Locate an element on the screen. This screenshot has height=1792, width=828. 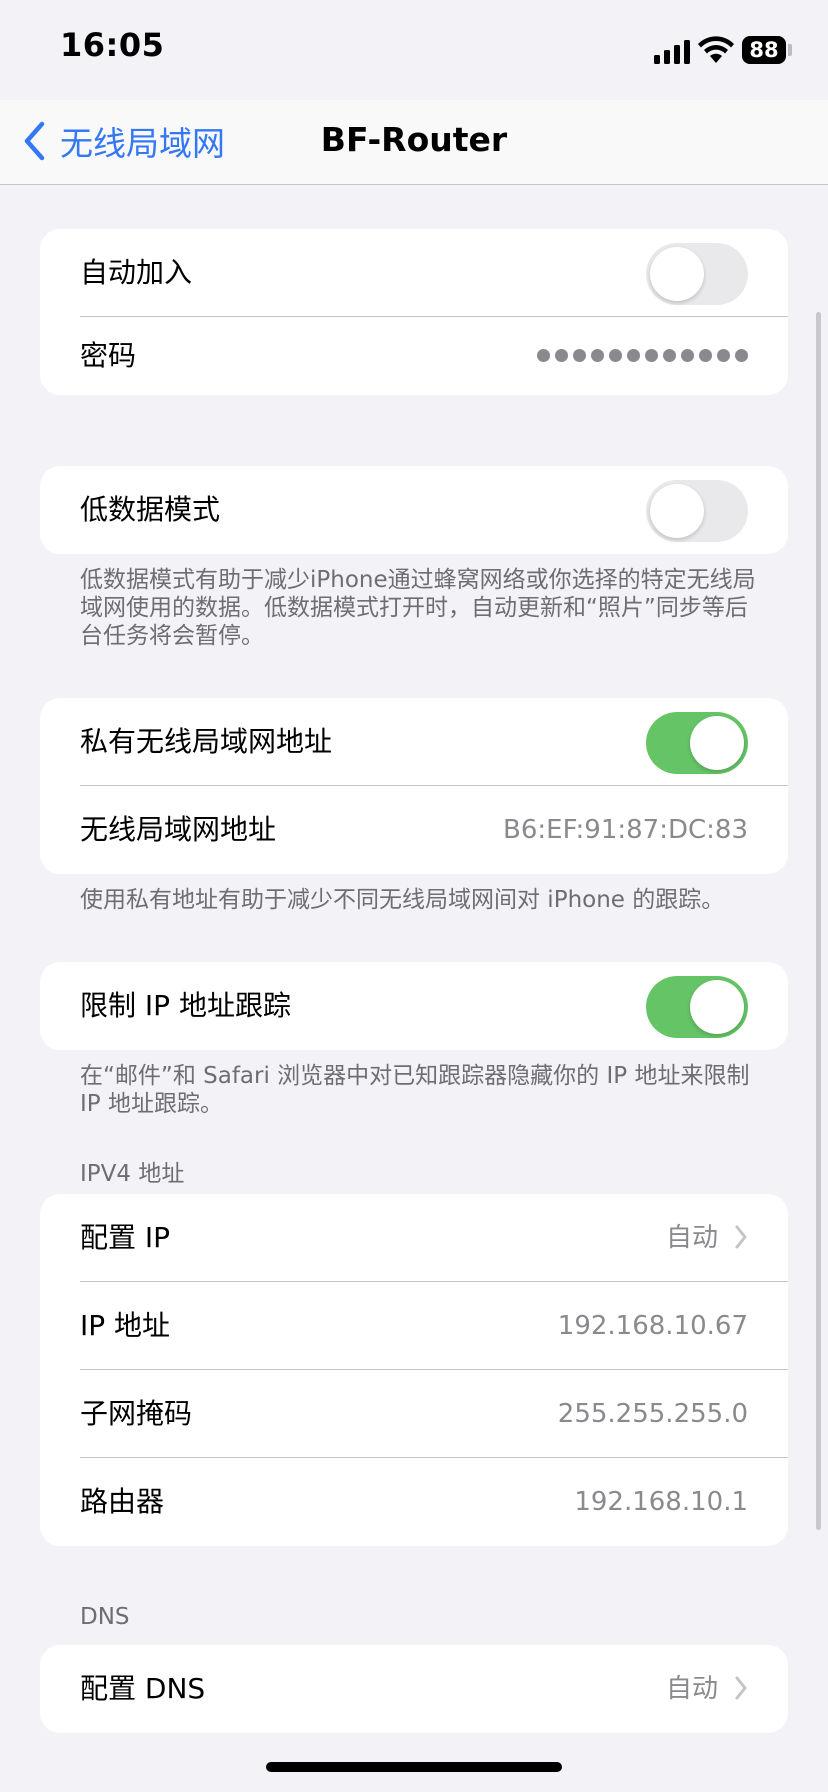
wifi-address-row: 无线局域网地址 B6:EF:91:87:DC:83 is located at coordinates (414, 830).